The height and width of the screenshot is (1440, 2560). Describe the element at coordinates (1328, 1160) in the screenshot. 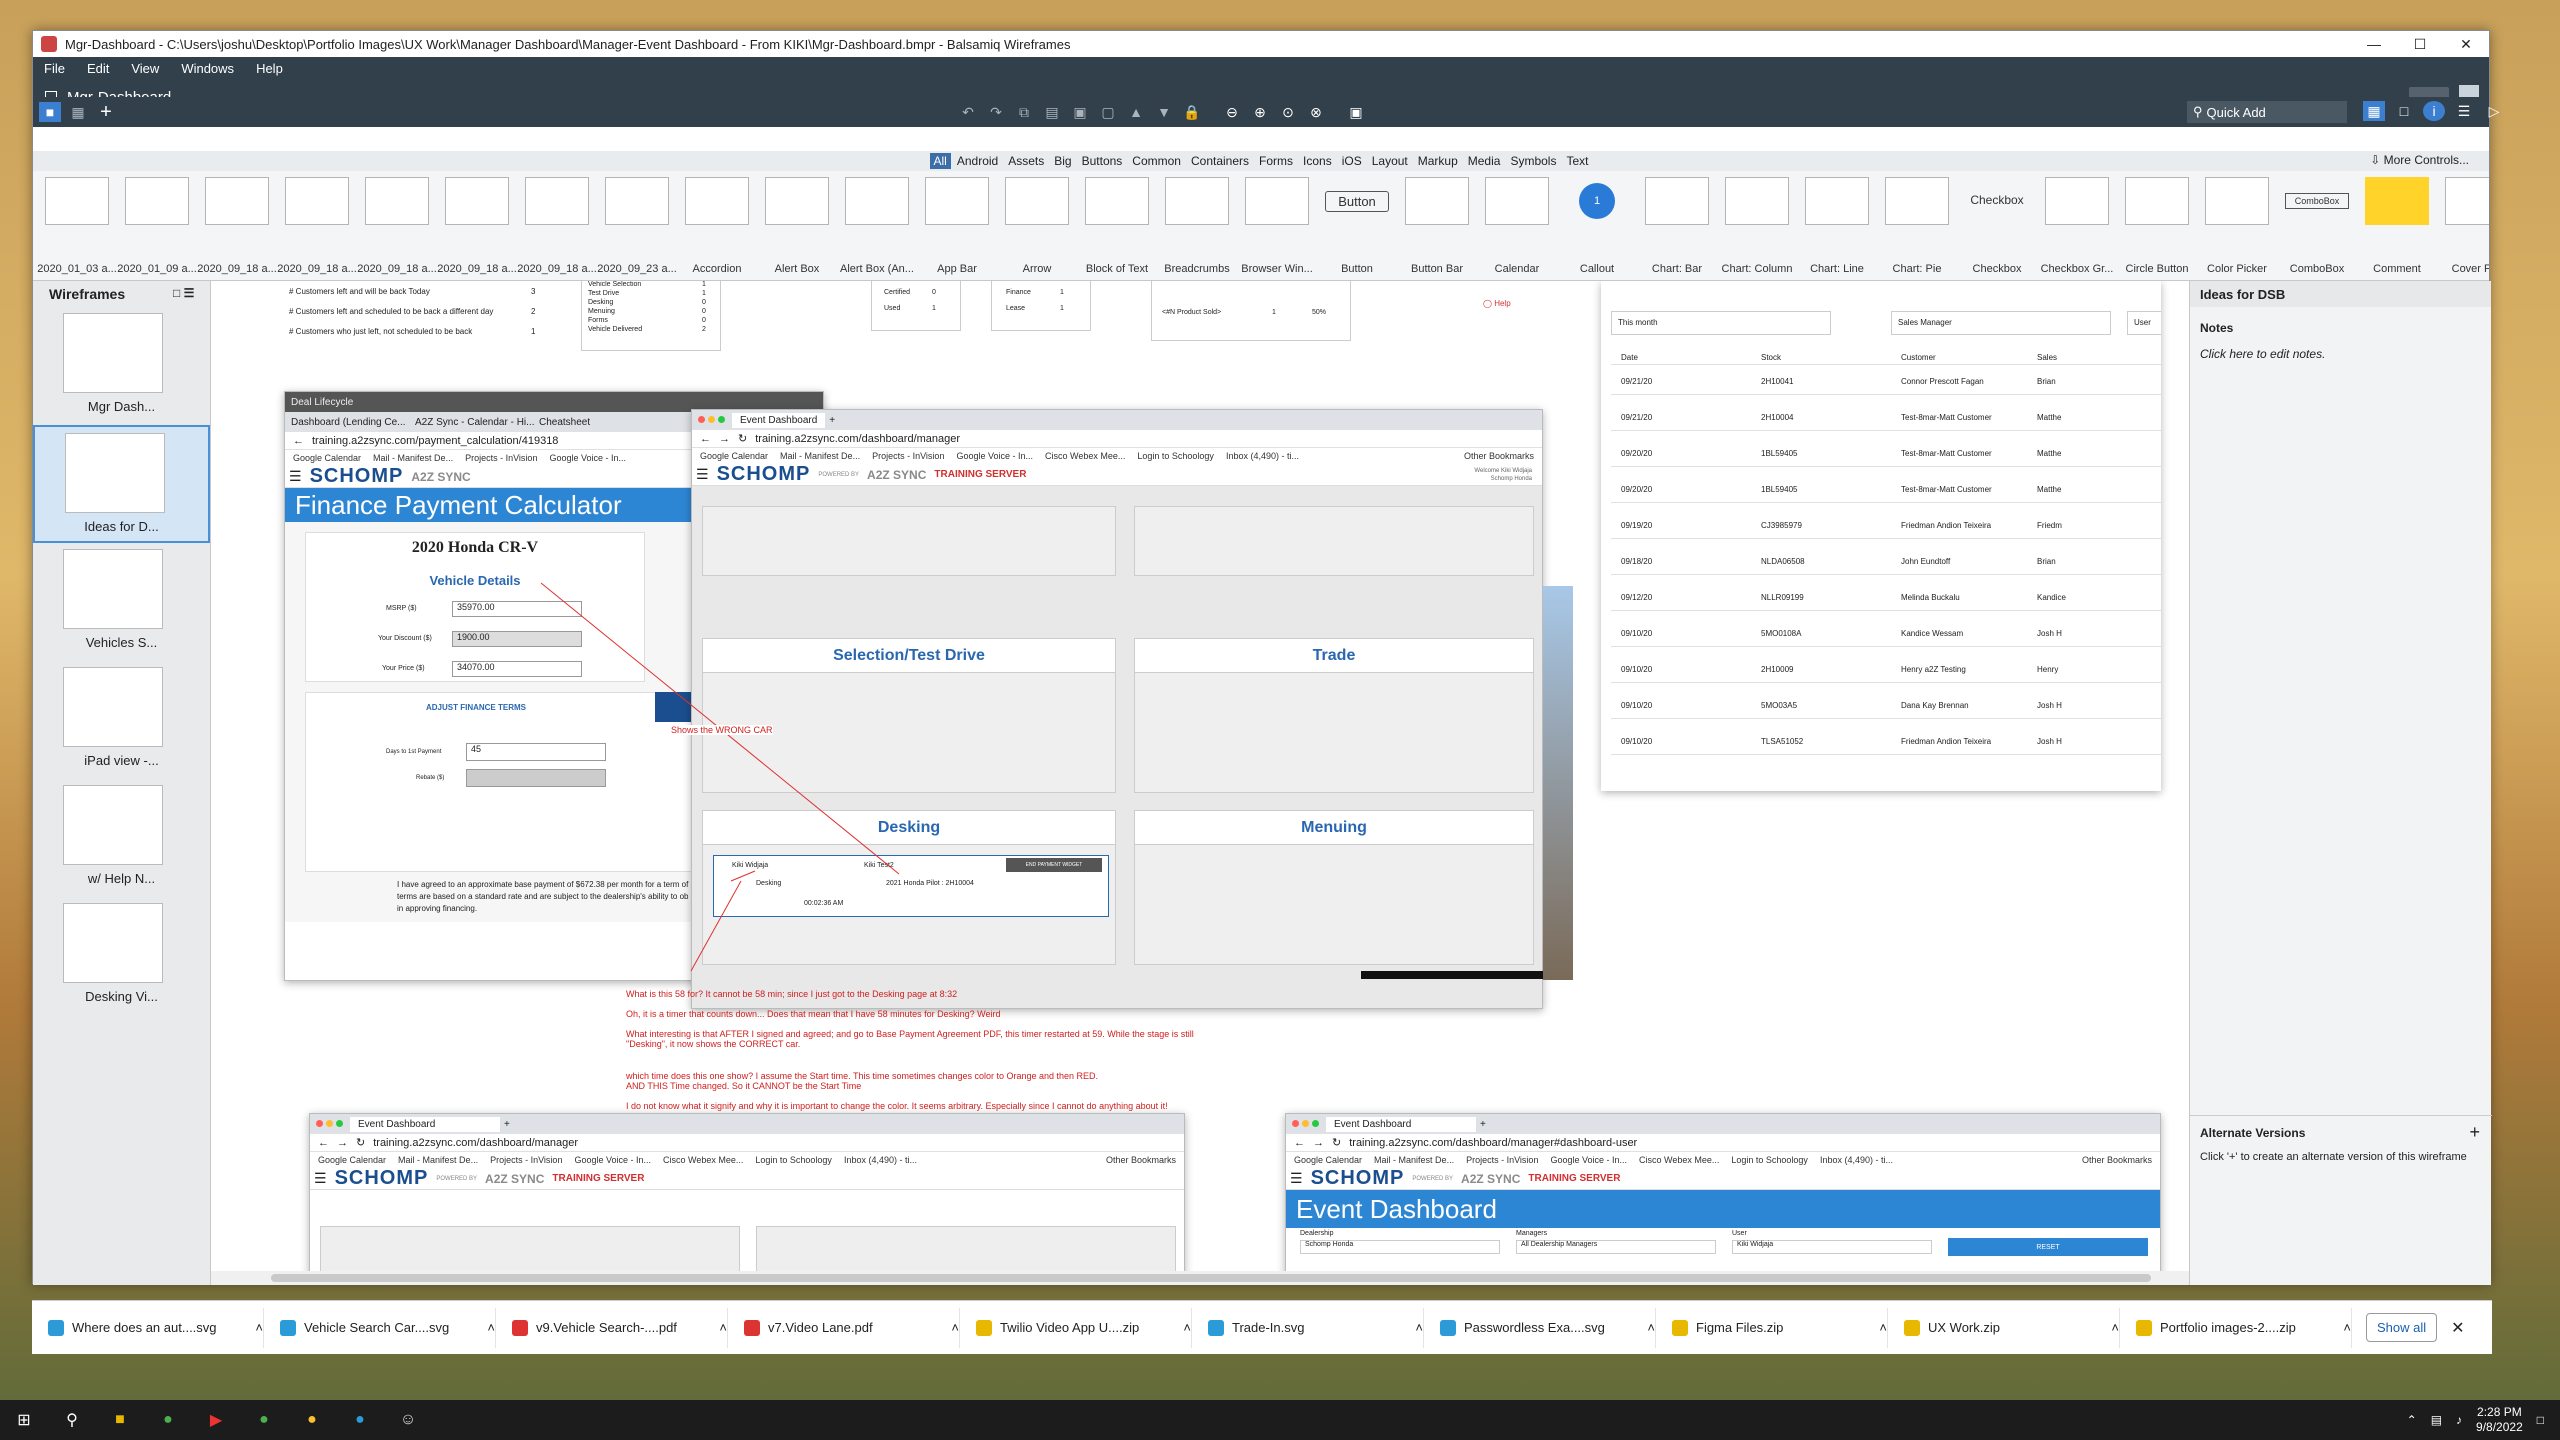

I see `bookmark: Google Calendar` at that location.